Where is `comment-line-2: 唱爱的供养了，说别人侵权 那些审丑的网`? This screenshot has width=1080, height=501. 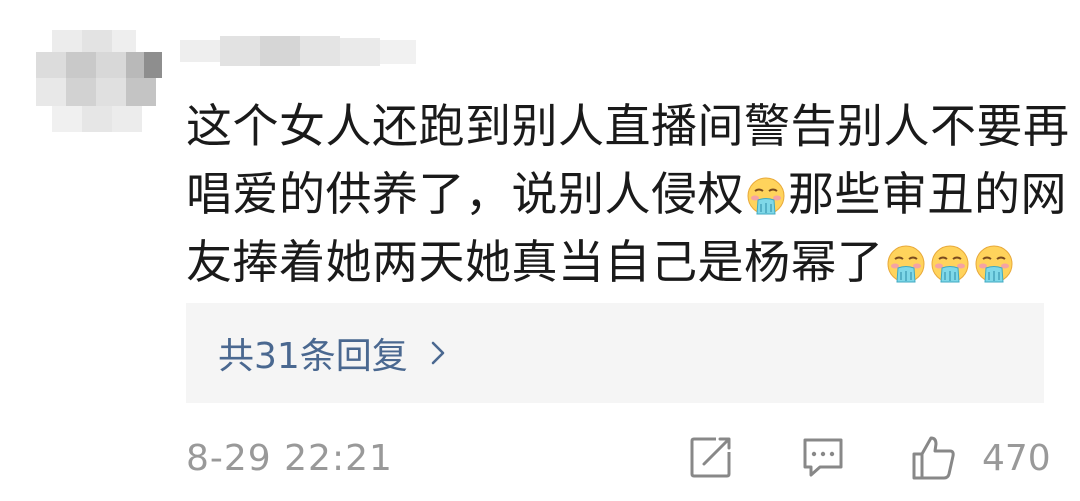
comment-line-2: 唱爱的供养了，说别人侵权 那些审丑的网 is located at coordinates (626, 194).